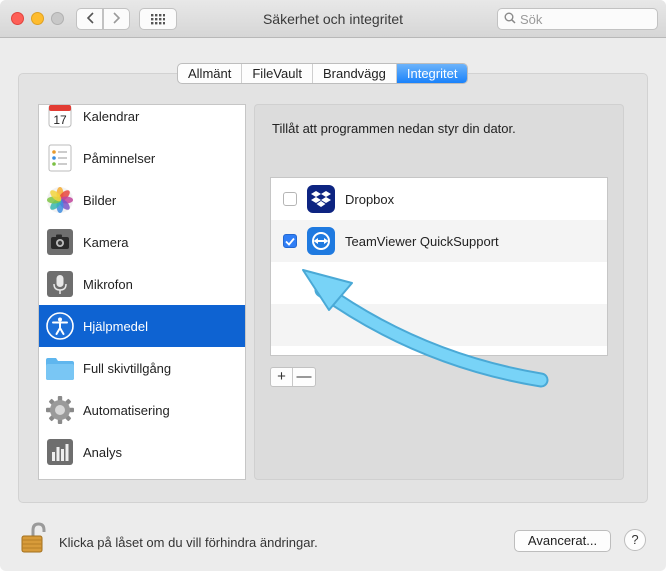 The image size is (666, 571). Describe the element at coordinates (585, 19) in the screenshot. I see `search-input` at that location.